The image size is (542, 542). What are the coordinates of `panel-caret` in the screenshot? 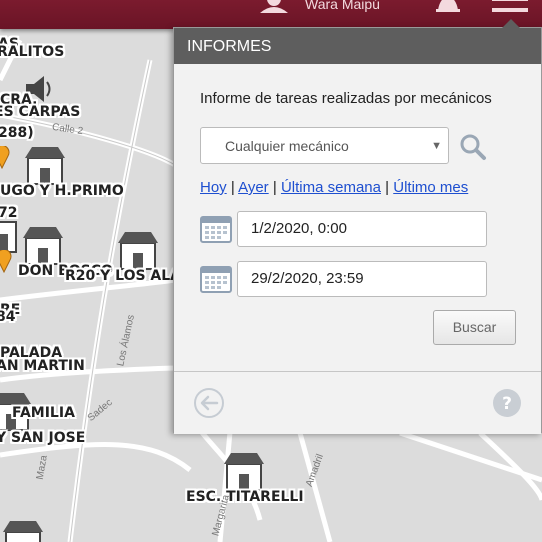 It's located at (511, 23).